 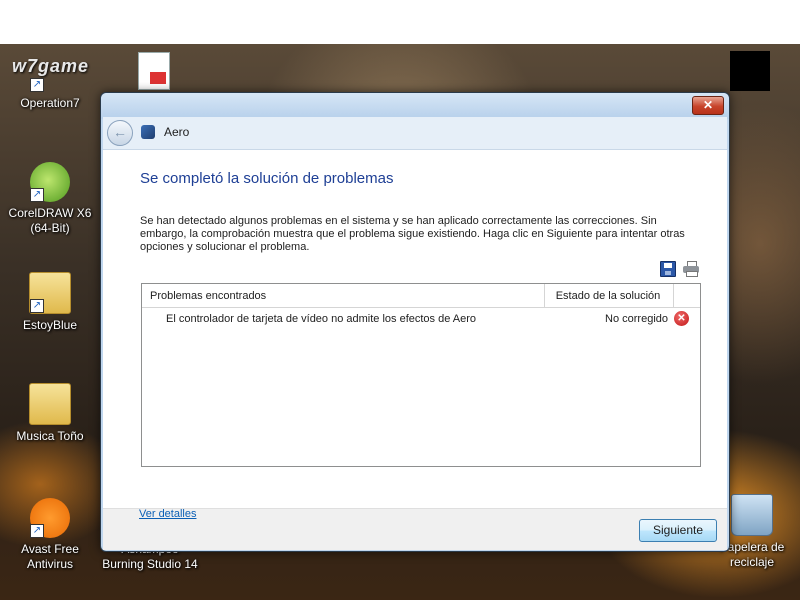 What do you see at coordinates (167, 514) in the screenshot?
I see `view-details-link: Ver detalles` at bounding box center [167, 514].